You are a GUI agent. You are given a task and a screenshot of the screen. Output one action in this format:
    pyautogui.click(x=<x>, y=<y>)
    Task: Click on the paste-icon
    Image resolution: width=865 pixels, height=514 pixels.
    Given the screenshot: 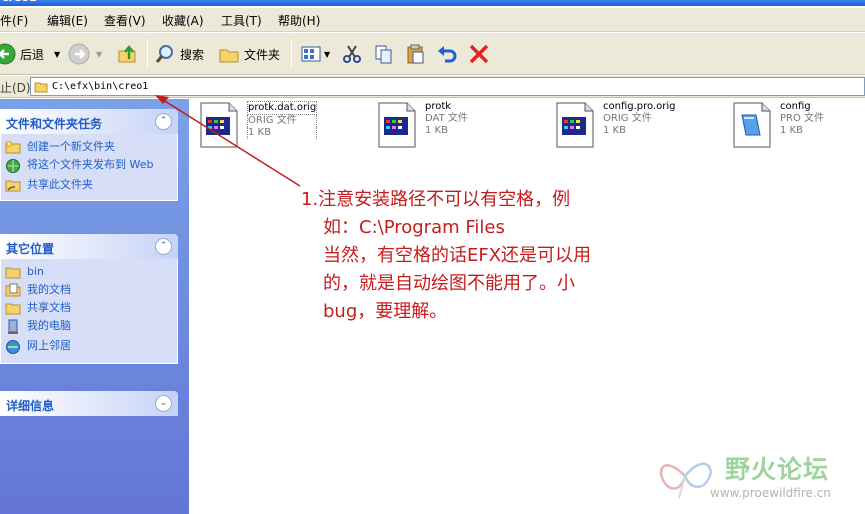 What is the action you would take?
    pyautogui.click(x=415, y=54)
    